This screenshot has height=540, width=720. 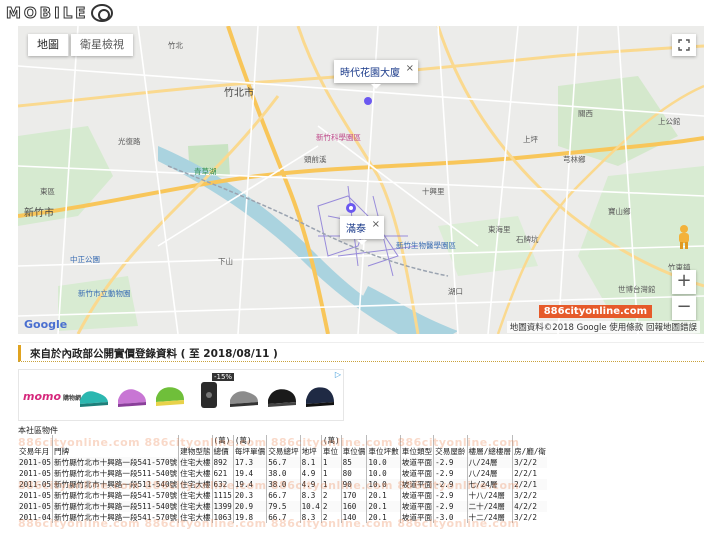 What do you see at coordinates (574, 159) in the screenshot?
I see `place-label: 芎林鄉` at bounding box center [574, 159].